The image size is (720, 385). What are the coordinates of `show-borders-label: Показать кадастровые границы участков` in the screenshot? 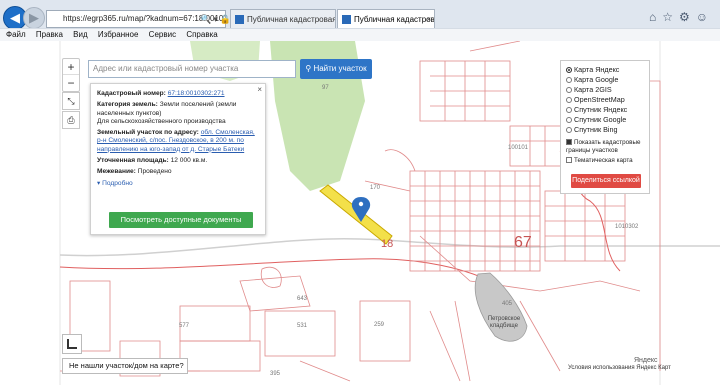 It's located at (603, 146).